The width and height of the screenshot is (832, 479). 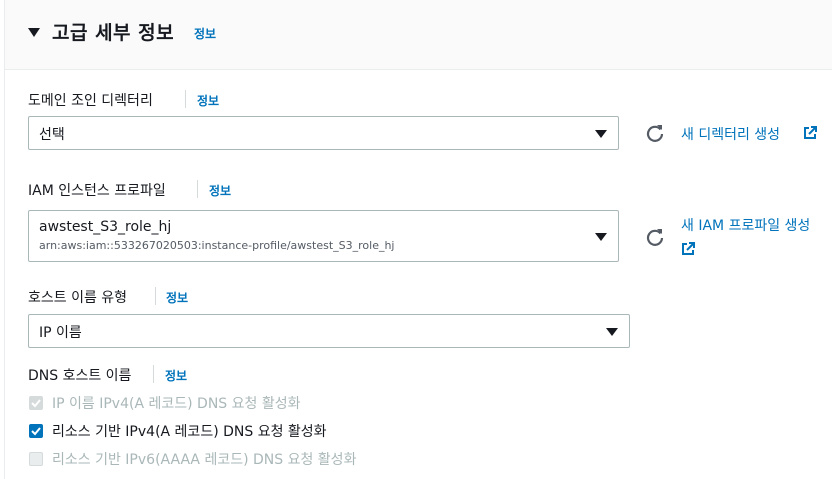 What do you see at coordinates (189, 432) in the screenshot?
I see `resource-ipv4-label: 리소스 기반 IPv4(A 레코드) DNS 요청 활성화` at bounding box center [189, 432].